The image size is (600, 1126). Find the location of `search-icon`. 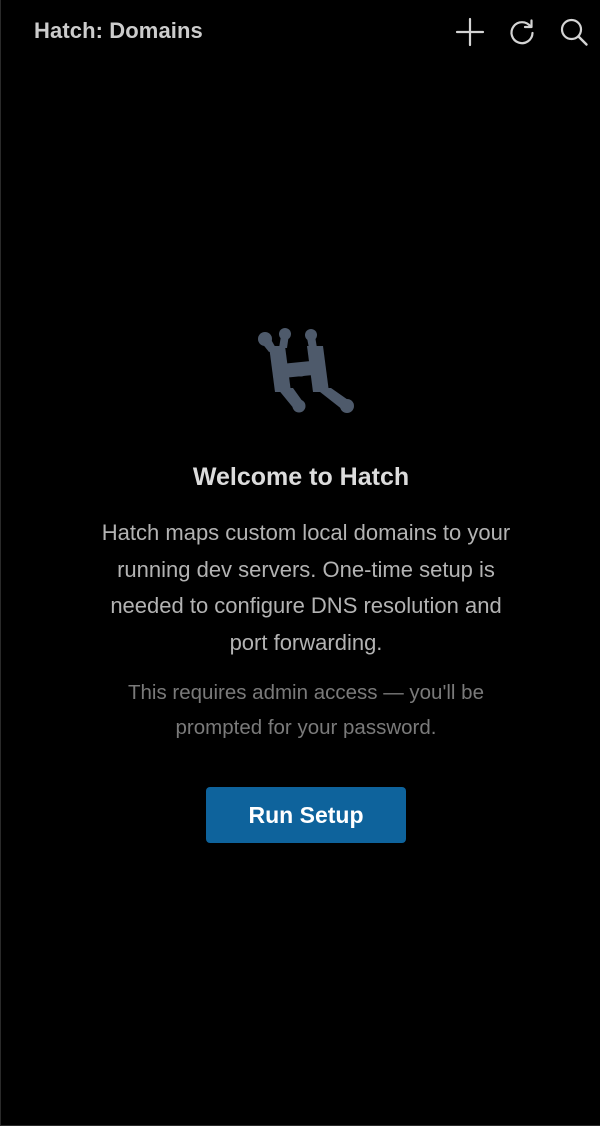

search-icon is located at coordinates (574, 32).